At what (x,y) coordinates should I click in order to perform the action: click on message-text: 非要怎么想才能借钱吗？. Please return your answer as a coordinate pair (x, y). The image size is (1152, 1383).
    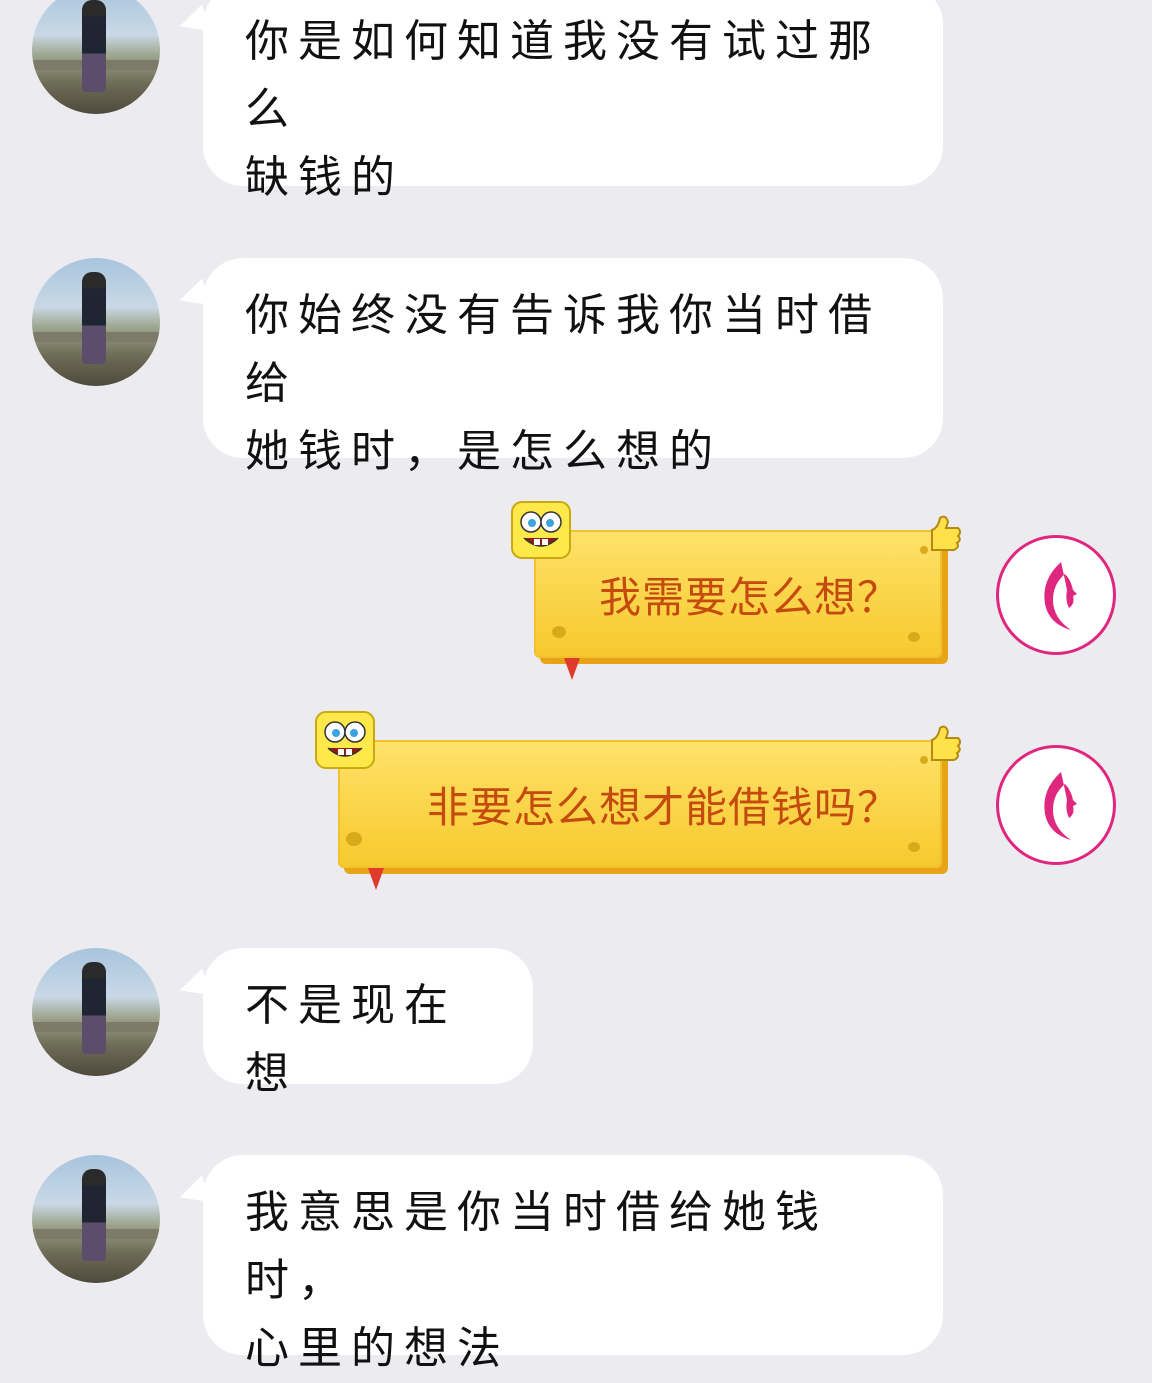
    Looking at the image, I should click on (663, 807).